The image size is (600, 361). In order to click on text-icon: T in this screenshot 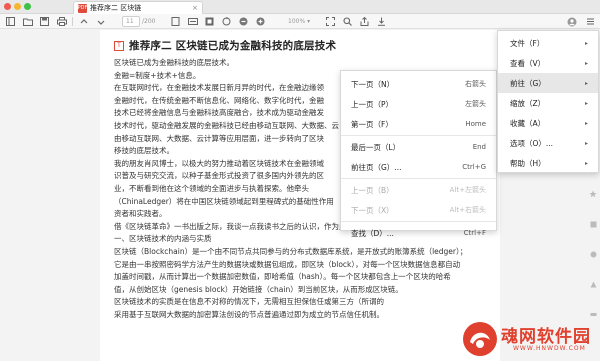, I will do `click(119, 45)`.